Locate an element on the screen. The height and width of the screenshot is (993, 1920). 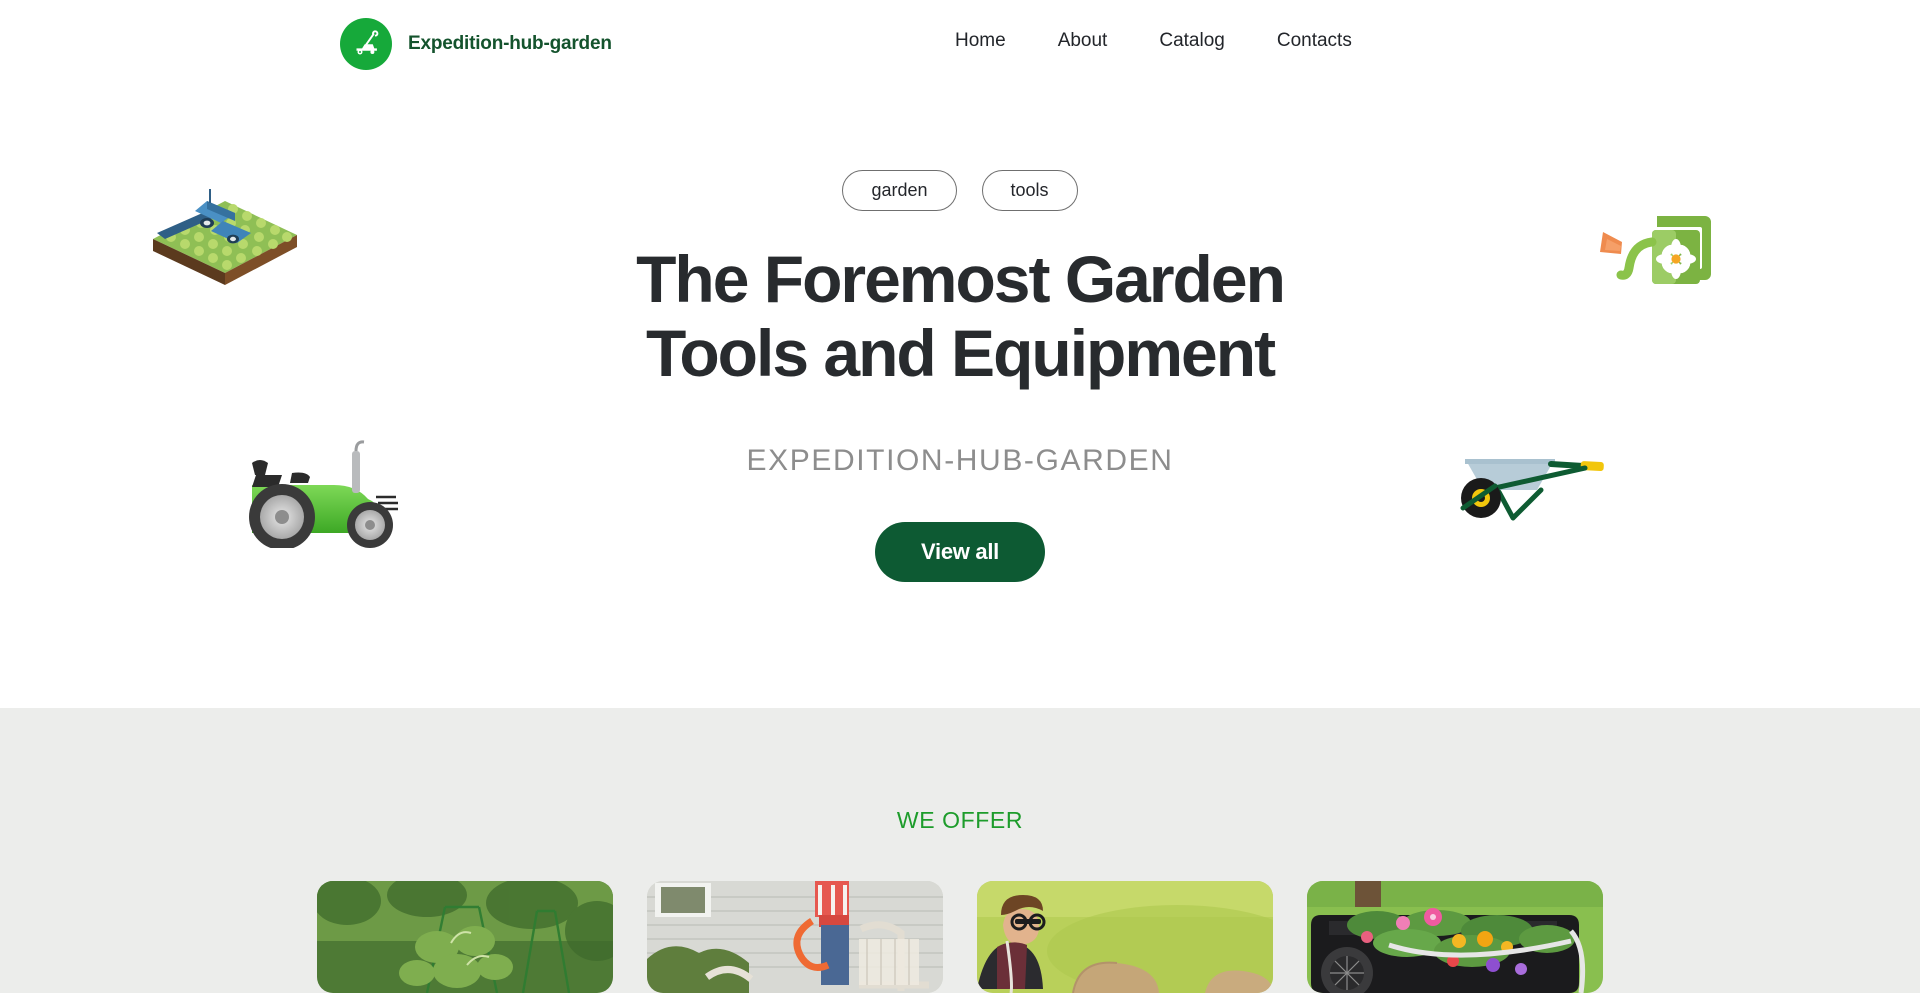
hero-tag-pills: garden tools is located at coordinates (960, 190).